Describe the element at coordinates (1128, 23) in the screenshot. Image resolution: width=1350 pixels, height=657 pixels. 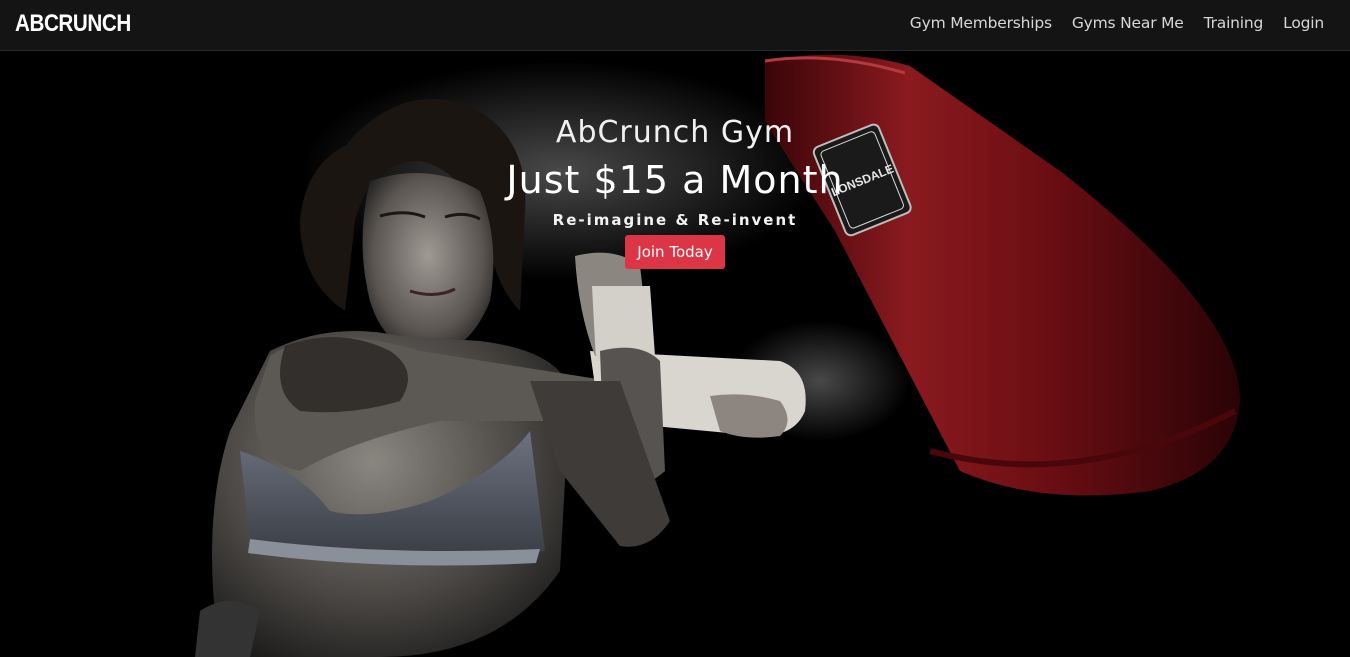
I see `nav-link-gyms-near-me: Gyms Near Me` at that location.